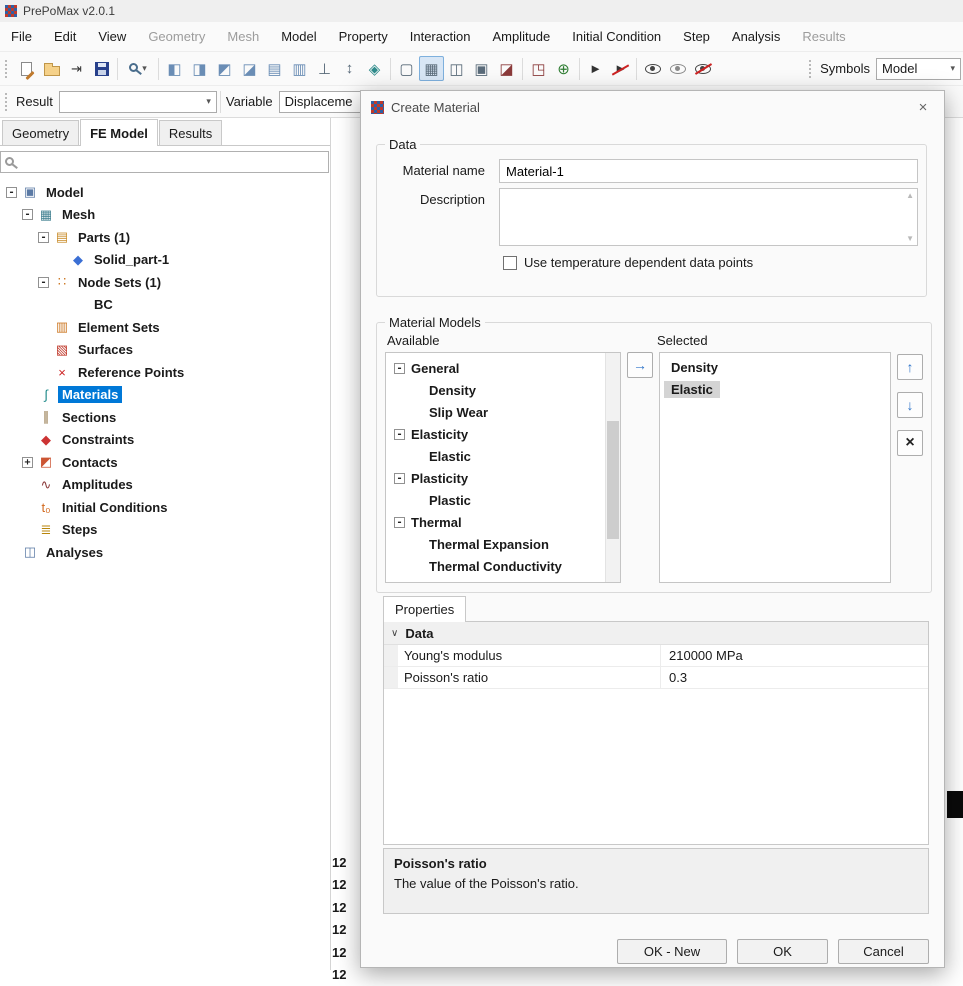  Describe the element at coordinates (65, 37) in the screenshot. I see `menu-item: Edit` at that location.